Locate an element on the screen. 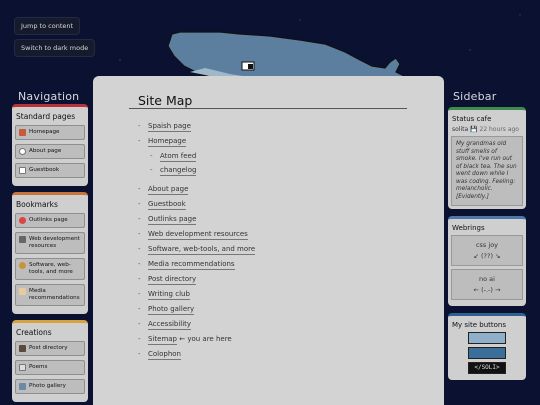  nav-link-label: About page is located at coordinates (45, 151).